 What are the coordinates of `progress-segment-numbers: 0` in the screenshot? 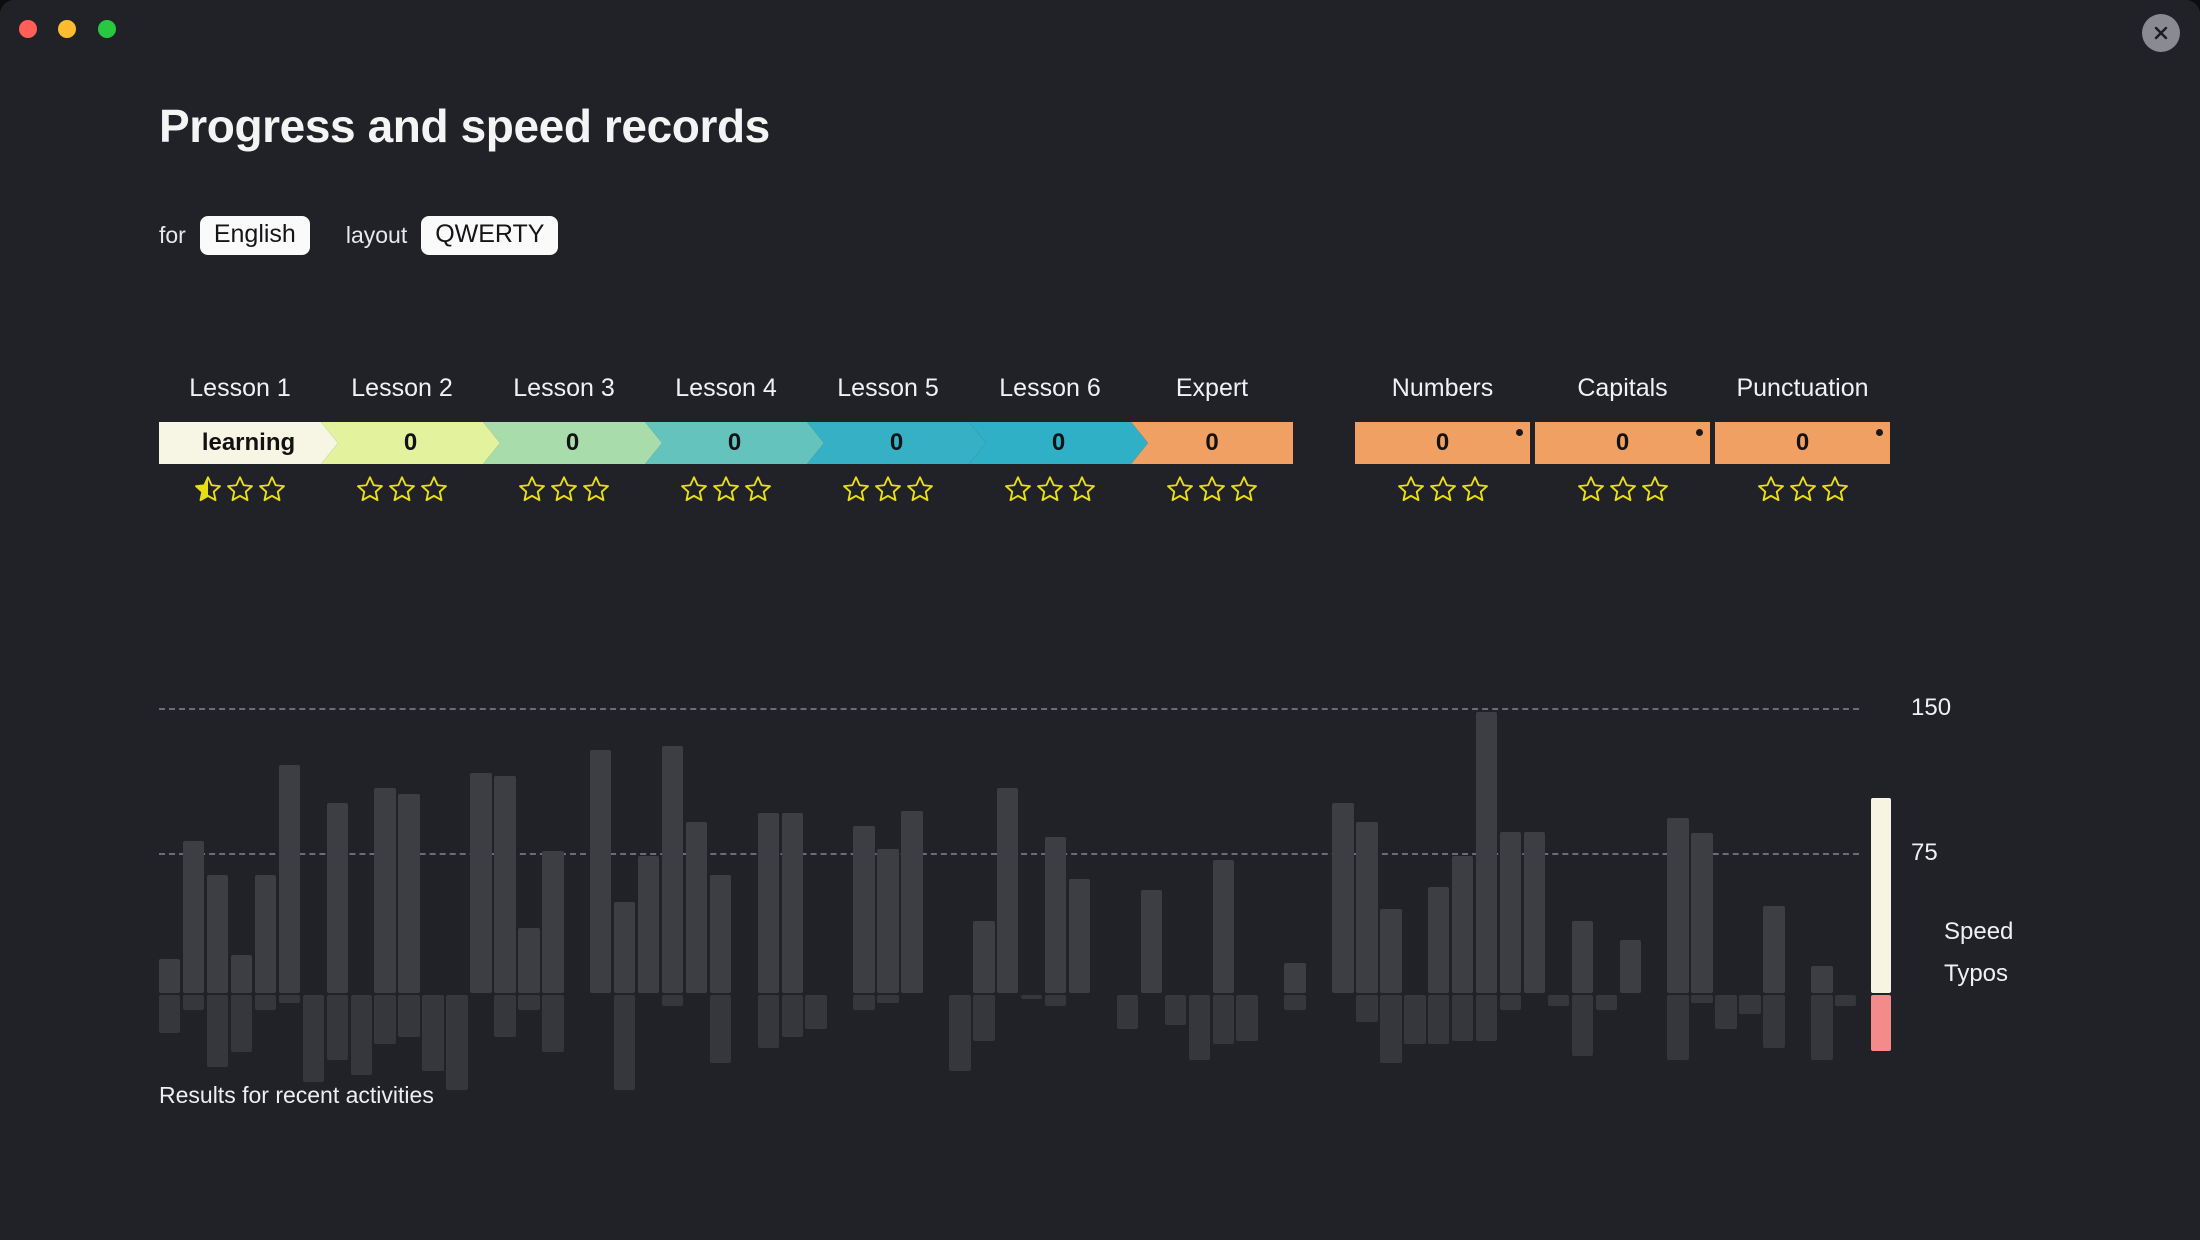 It's located at (1442, 443).